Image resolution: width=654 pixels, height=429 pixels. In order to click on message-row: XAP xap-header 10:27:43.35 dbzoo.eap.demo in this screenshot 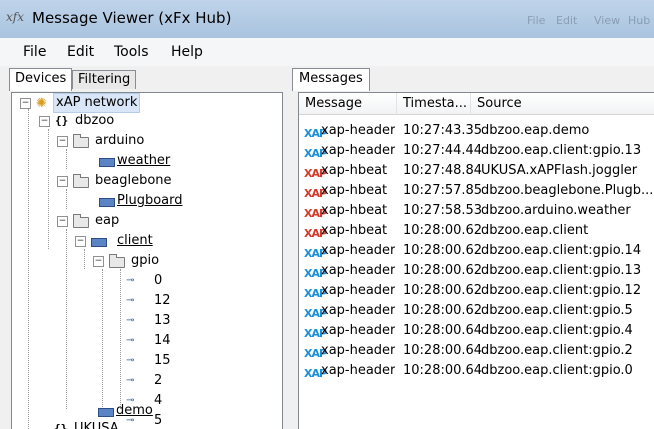, I will do `click(476, 131)`.